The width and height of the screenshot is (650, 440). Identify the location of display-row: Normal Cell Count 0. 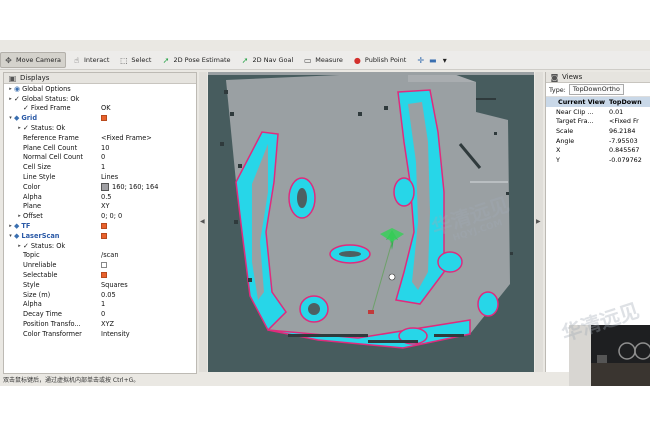
(100, 158).